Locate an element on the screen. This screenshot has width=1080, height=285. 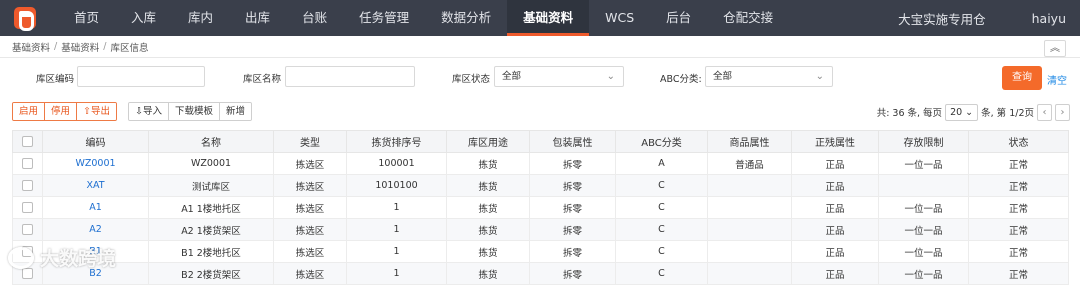
zone-code-link: XAT is located at coordinates (95, 185).